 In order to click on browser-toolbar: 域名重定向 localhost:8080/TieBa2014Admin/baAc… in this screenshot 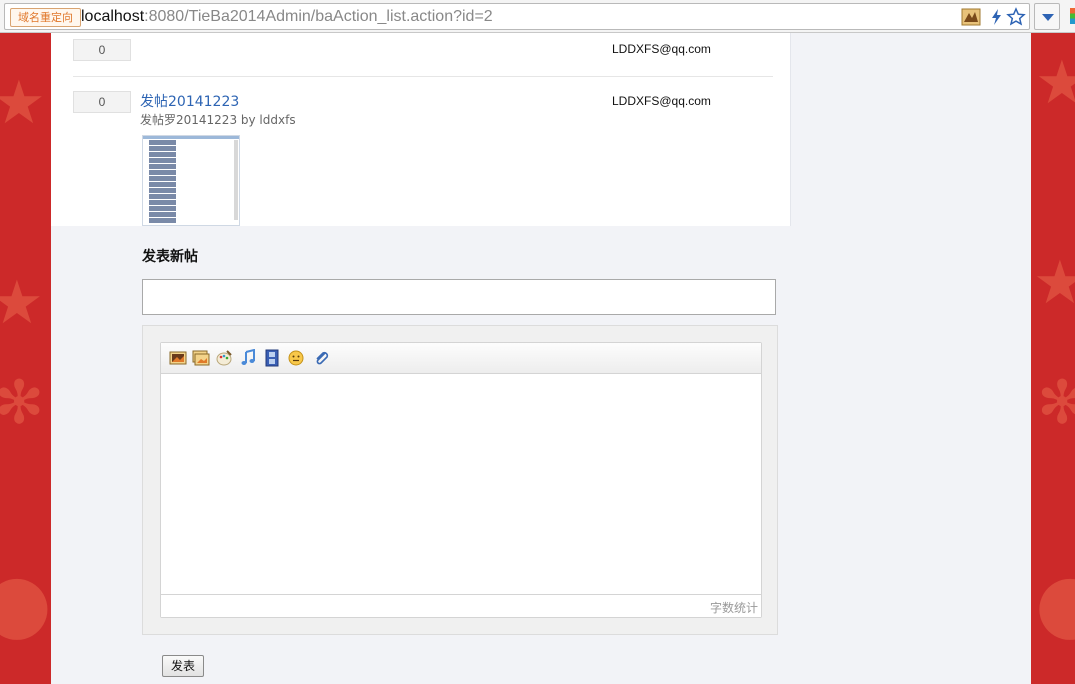, I will do `click(537, 16)`.